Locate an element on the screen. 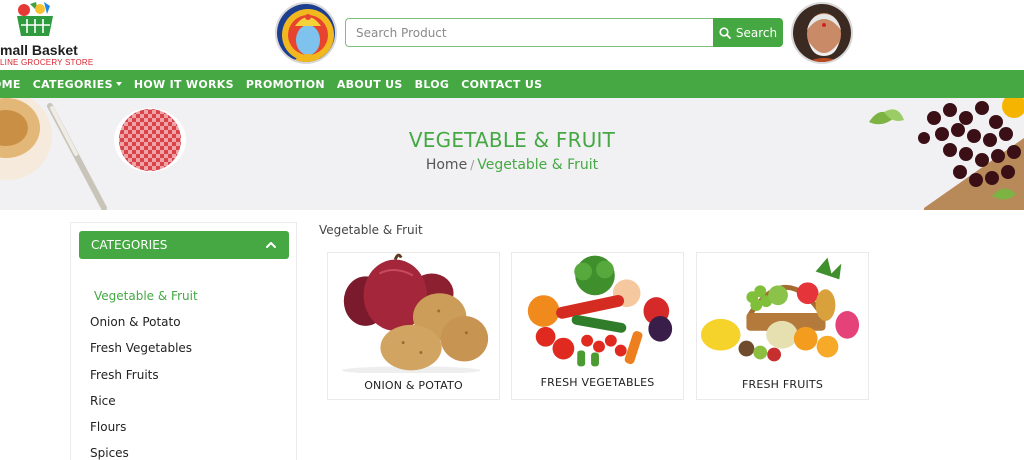 The image size is (1024, 460). nav-promotion-label: PROMOTION is located at coordinates (285, 84).